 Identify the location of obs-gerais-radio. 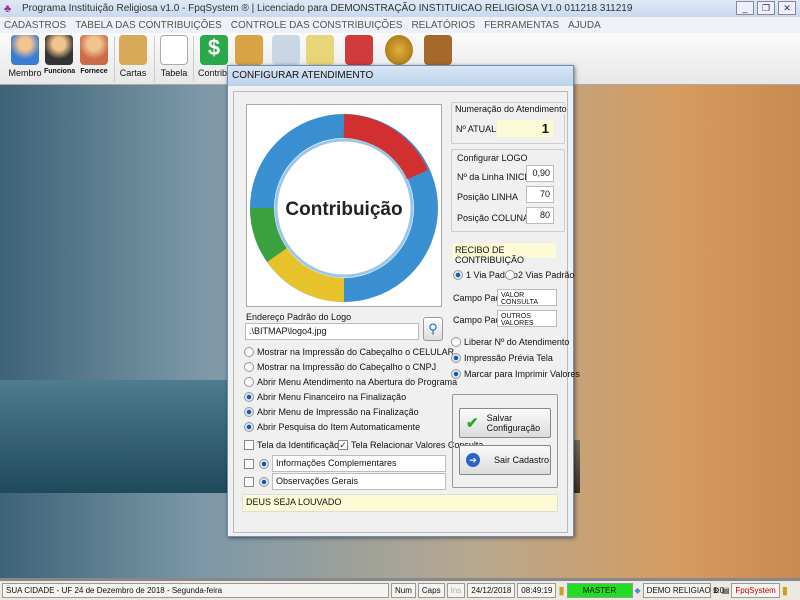
(264, 482).